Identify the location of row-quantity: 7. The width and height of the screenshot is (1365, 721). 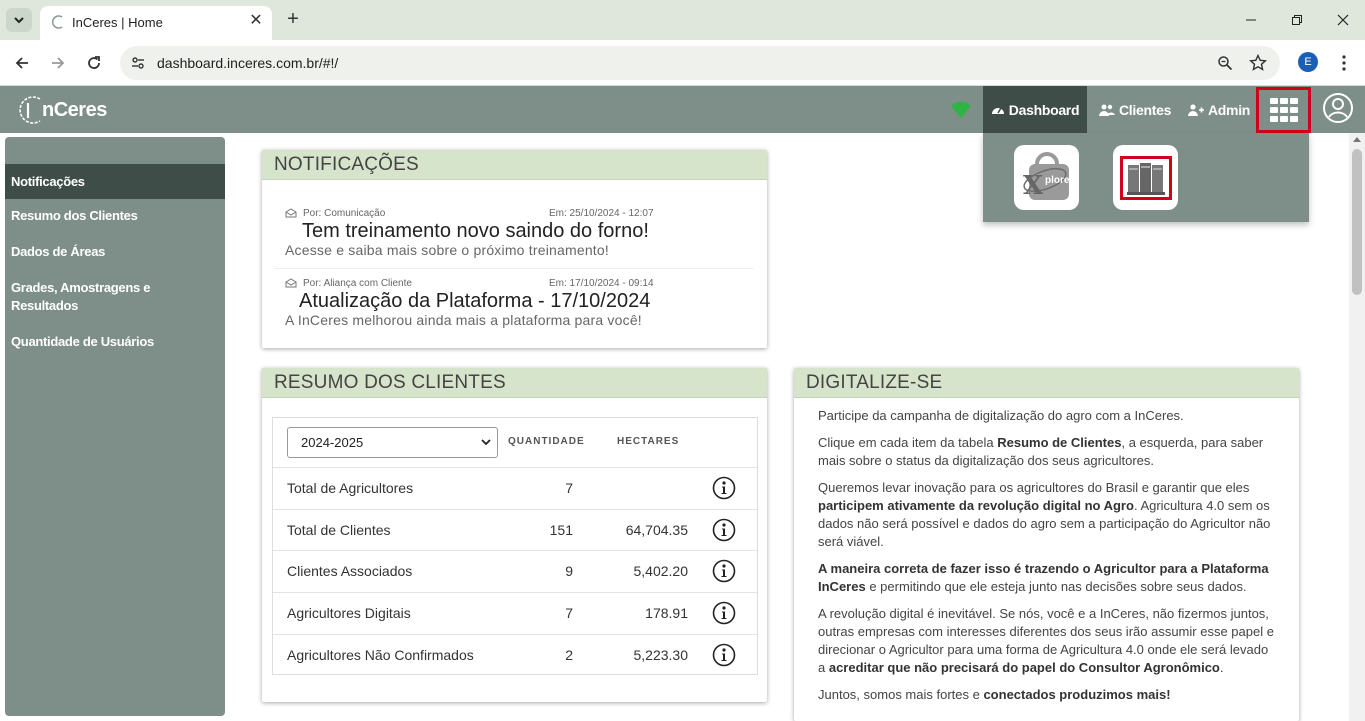
(569, 488).